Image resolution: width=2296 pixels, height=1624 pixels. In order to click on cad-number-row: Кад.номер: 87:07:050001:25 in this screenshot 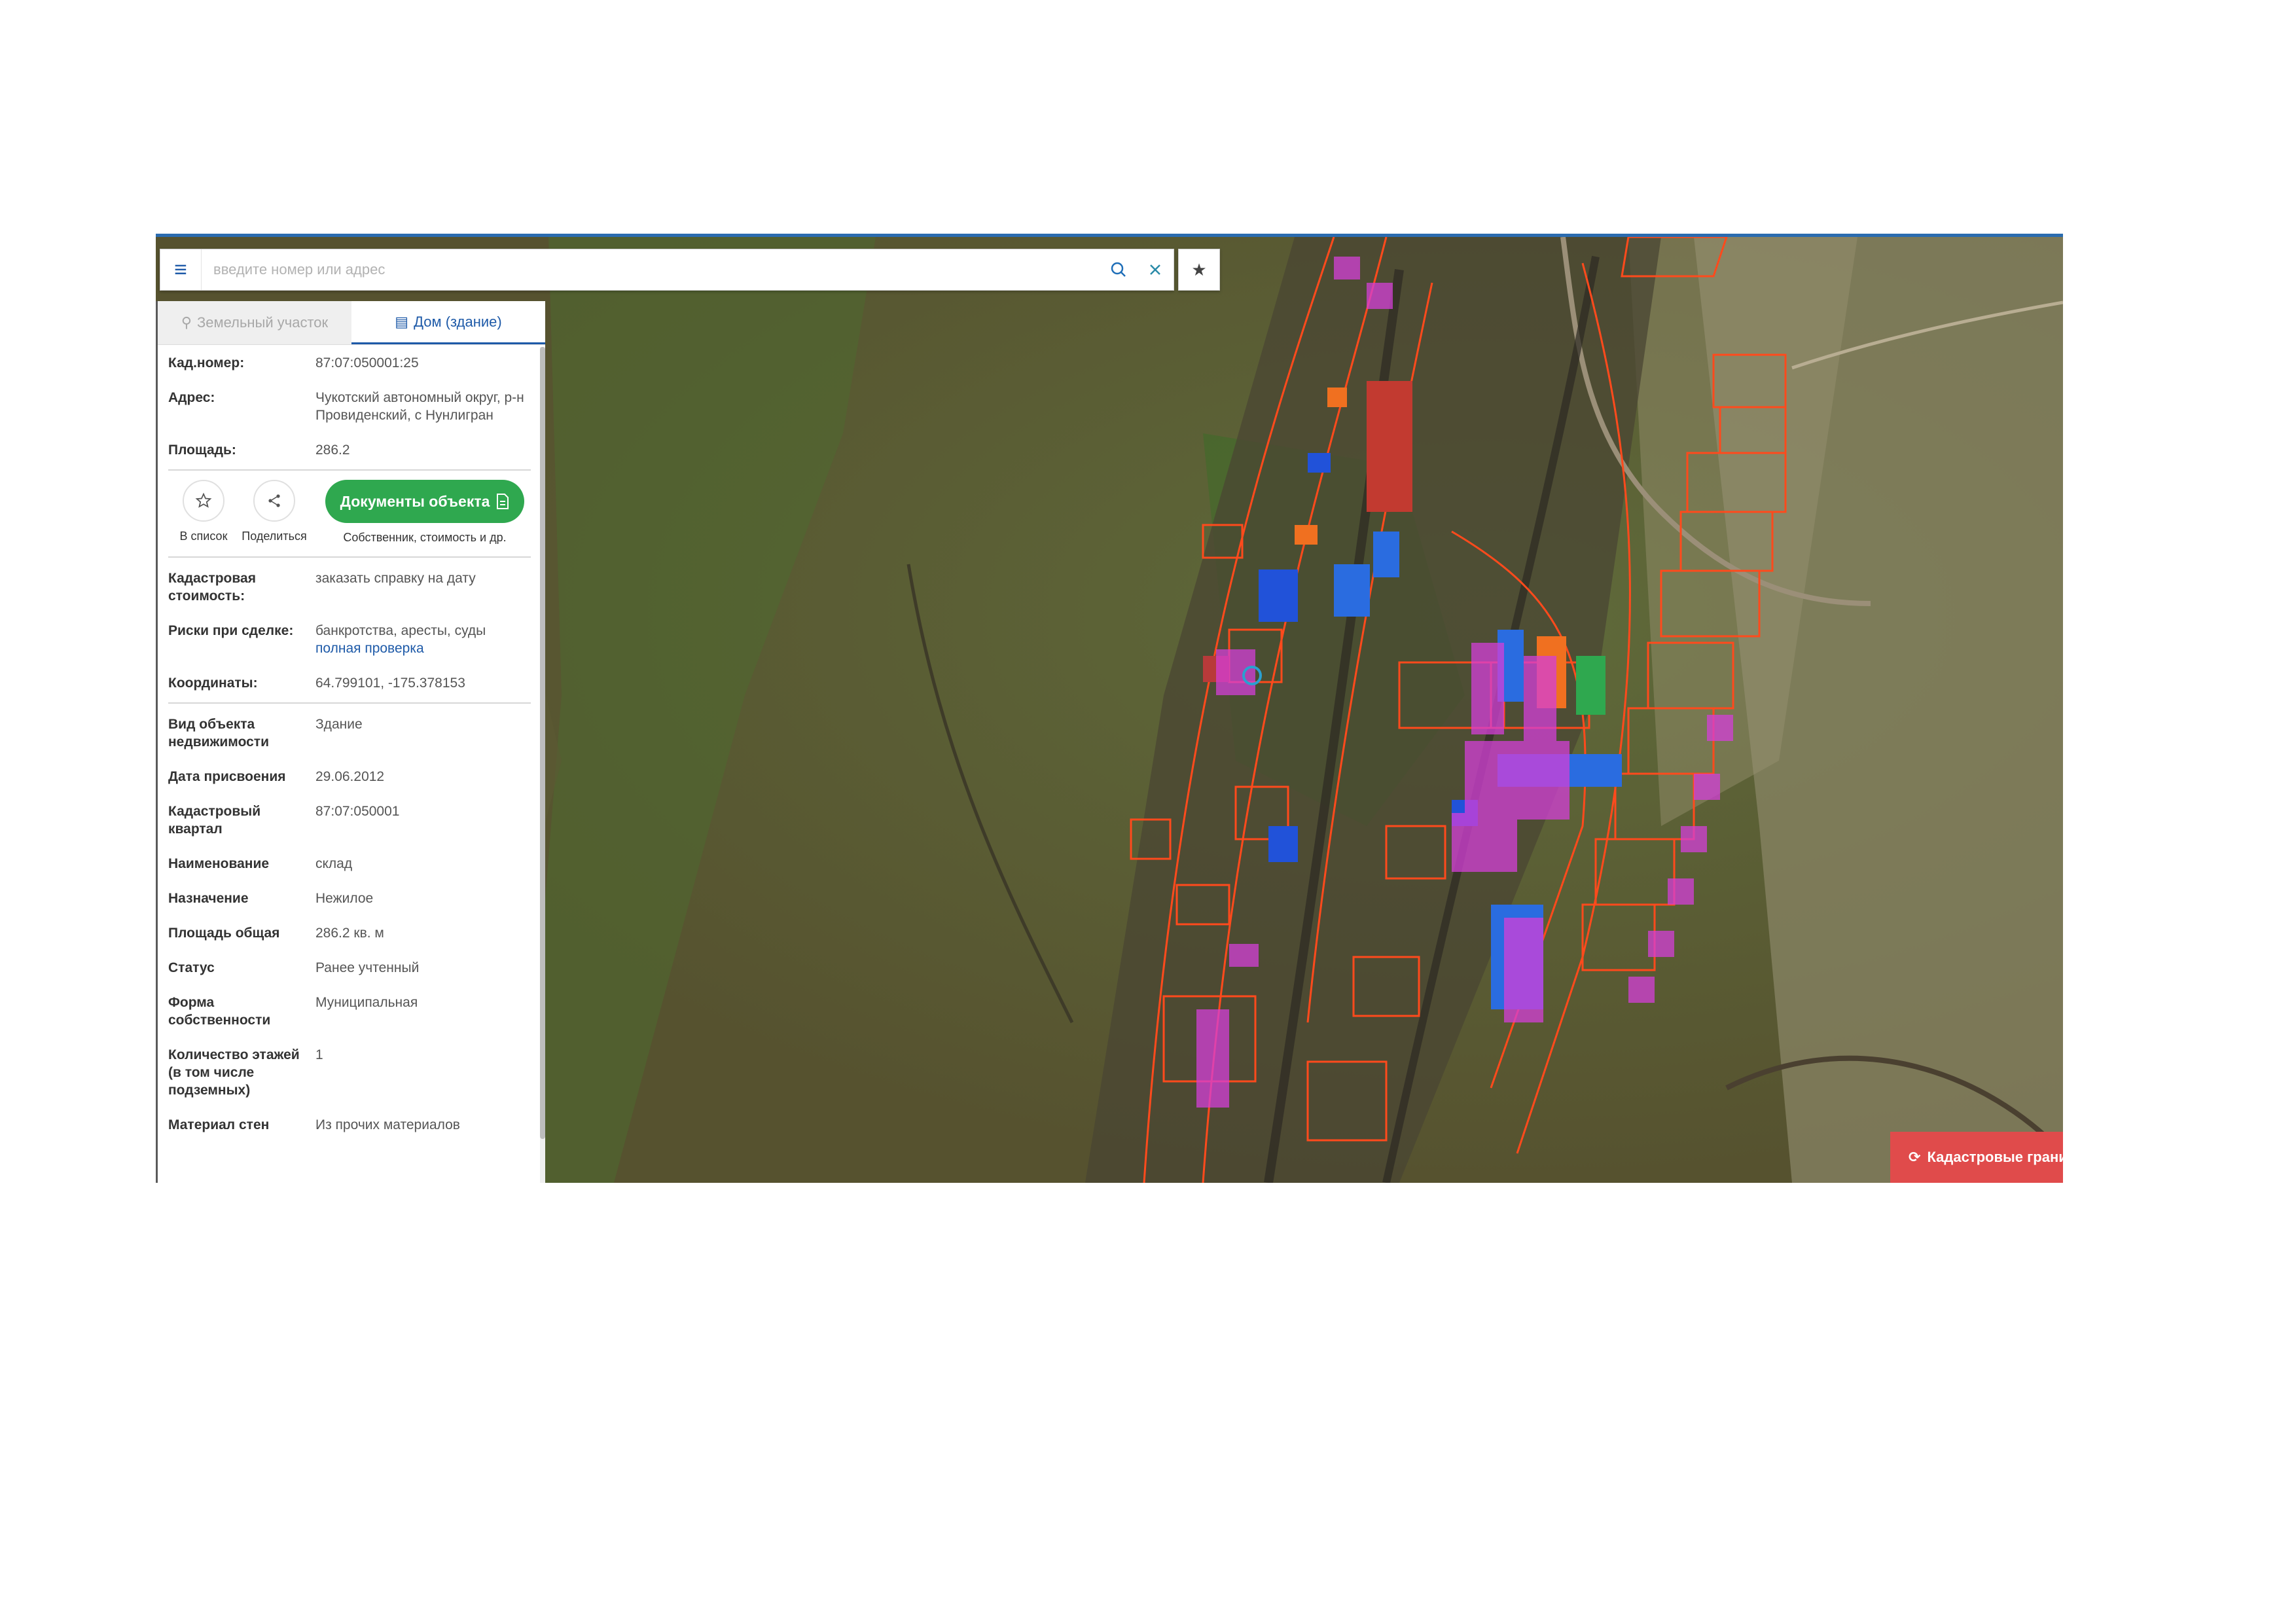, I will do `click(349, 362)`.